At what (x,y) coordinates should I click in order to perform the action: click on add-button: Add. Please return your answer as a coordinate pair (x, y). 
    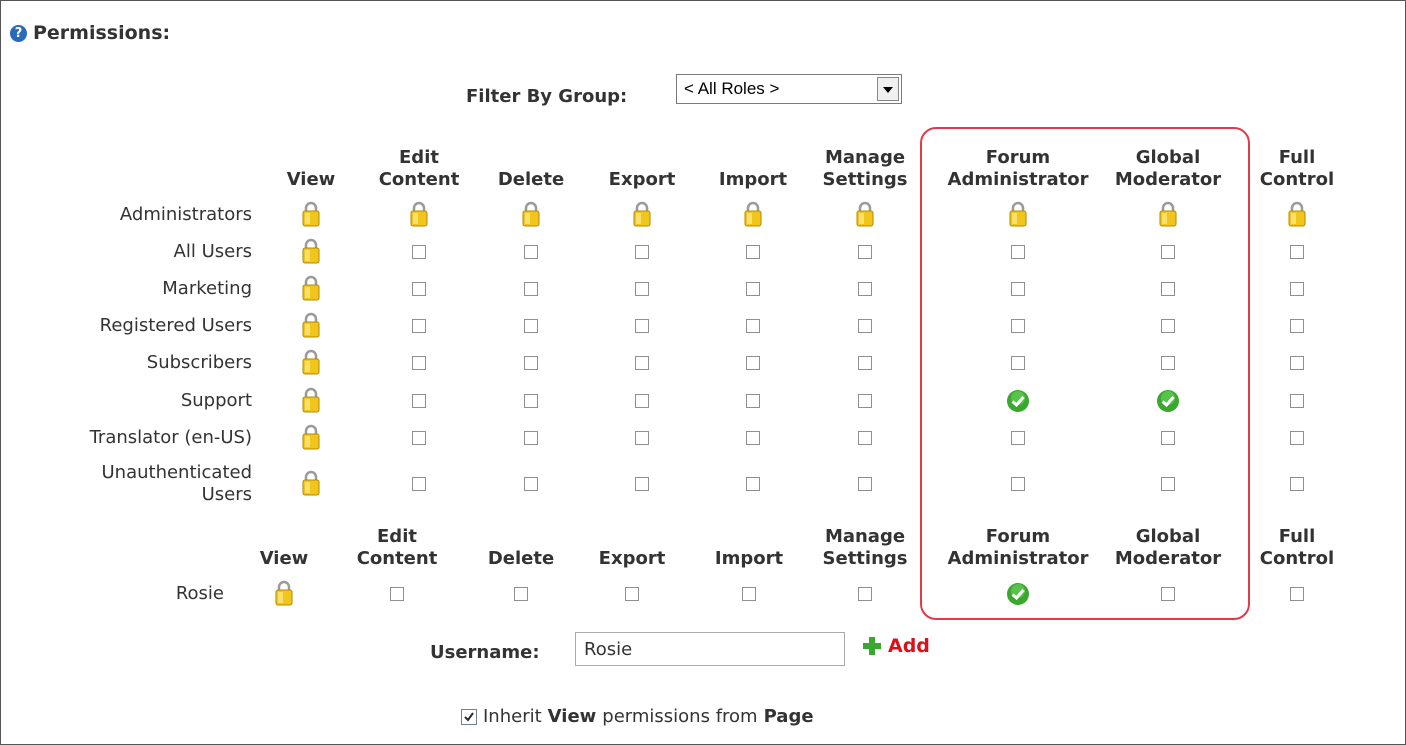
    Looking at the image, I should click on (896, 646).